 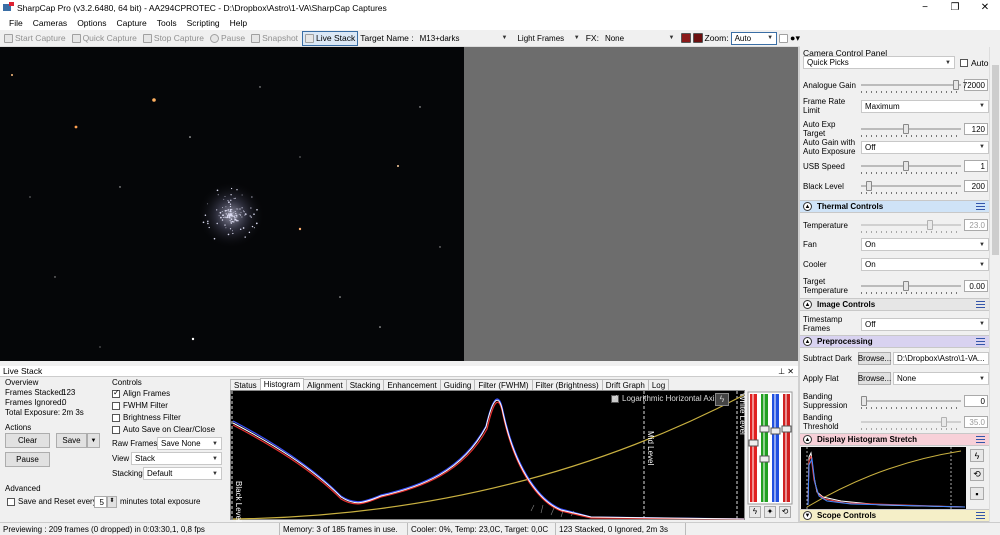 I want to click on menu-help: Help, so click(x=238, y=23).